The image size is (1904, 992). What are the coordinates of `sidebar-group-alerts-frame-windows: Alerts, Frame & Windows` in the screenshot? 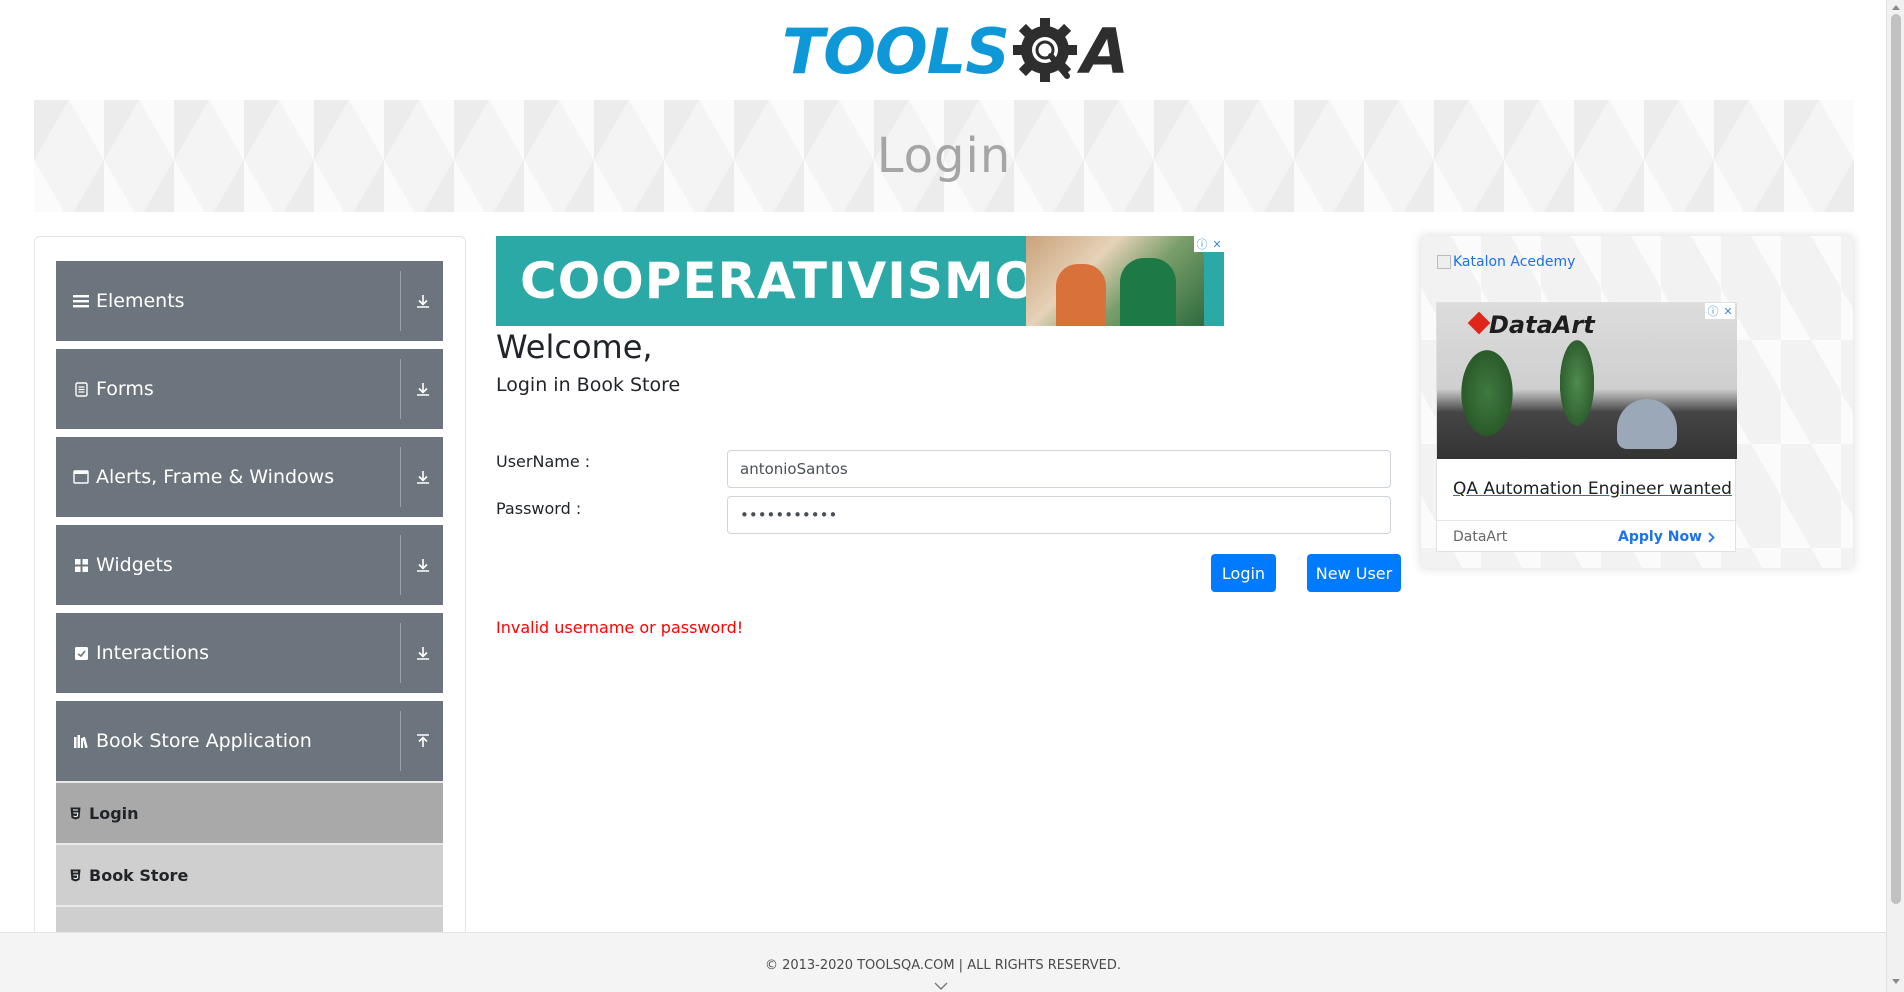 It's located at (249, 477).